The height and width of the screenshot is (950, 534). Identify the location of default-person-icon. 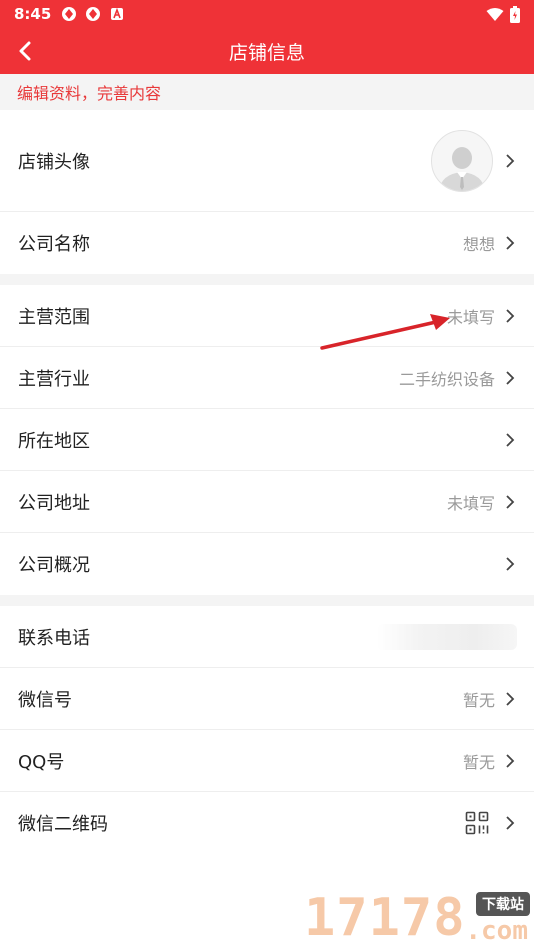
(462, 168).